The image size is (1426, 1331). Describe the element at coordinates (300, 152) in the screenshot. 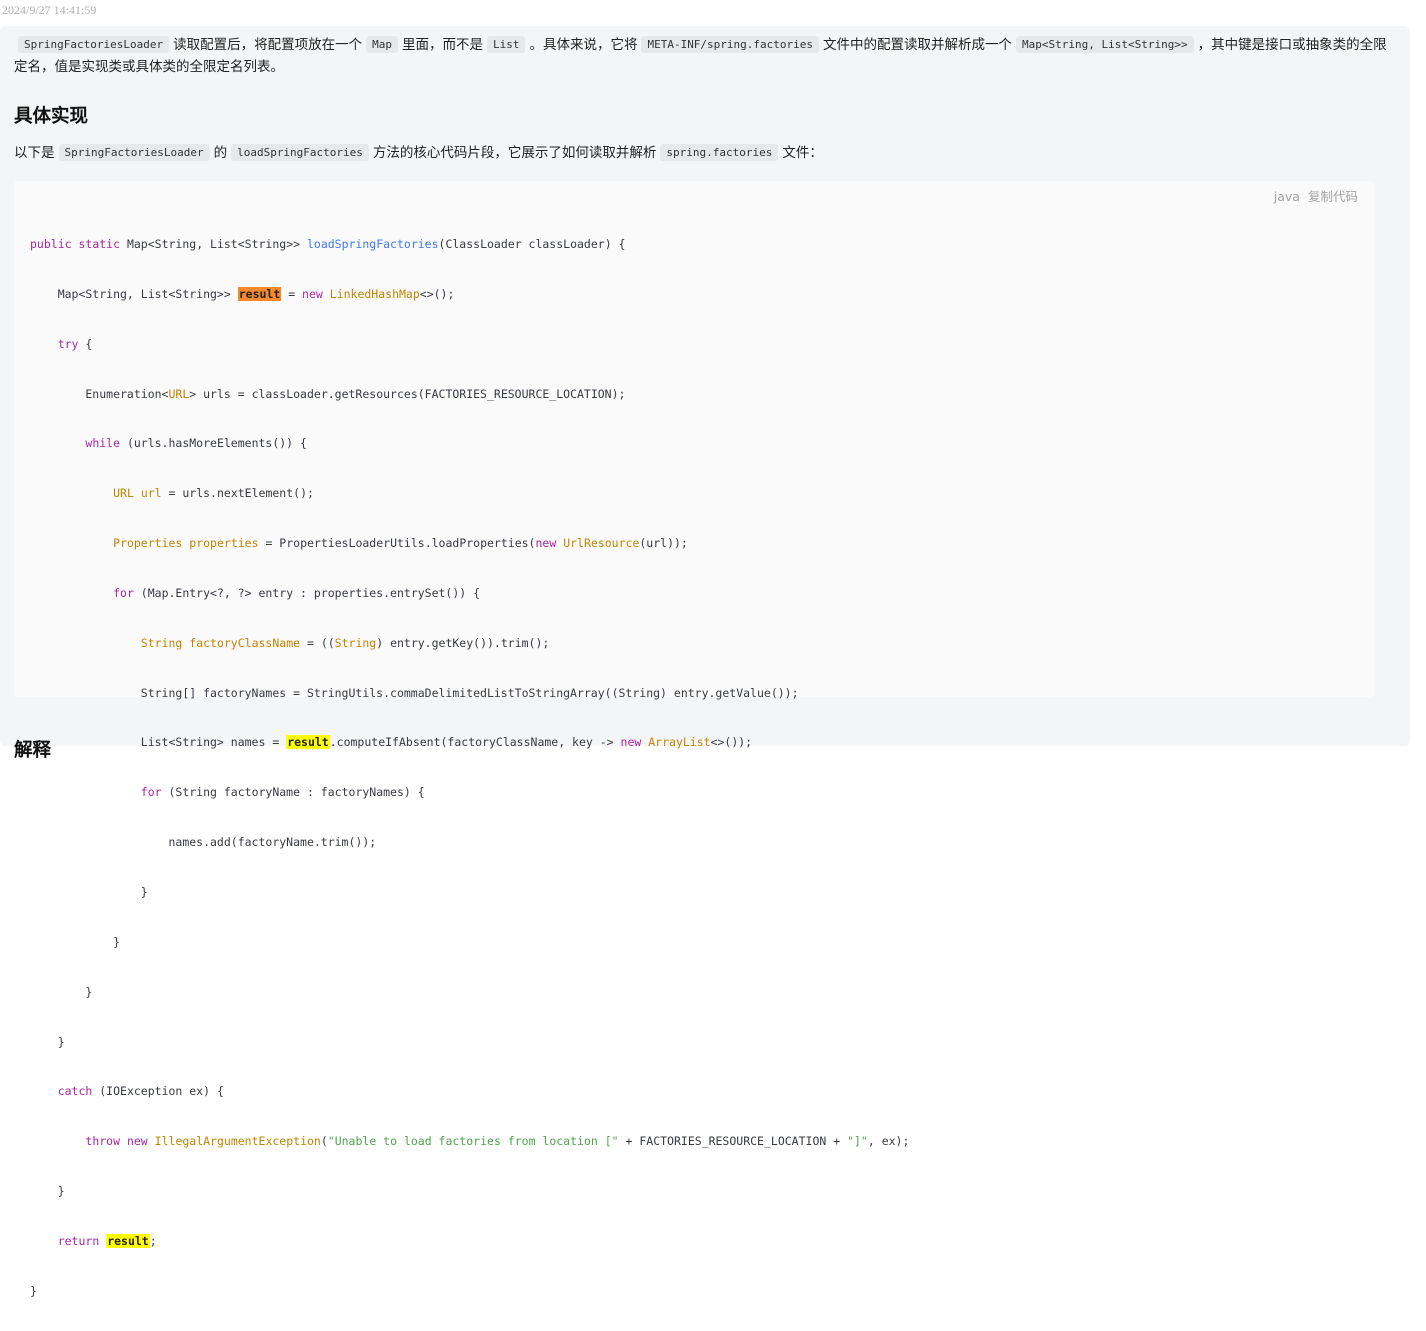

I see `inline-code: loadSpringFactories` at that location.